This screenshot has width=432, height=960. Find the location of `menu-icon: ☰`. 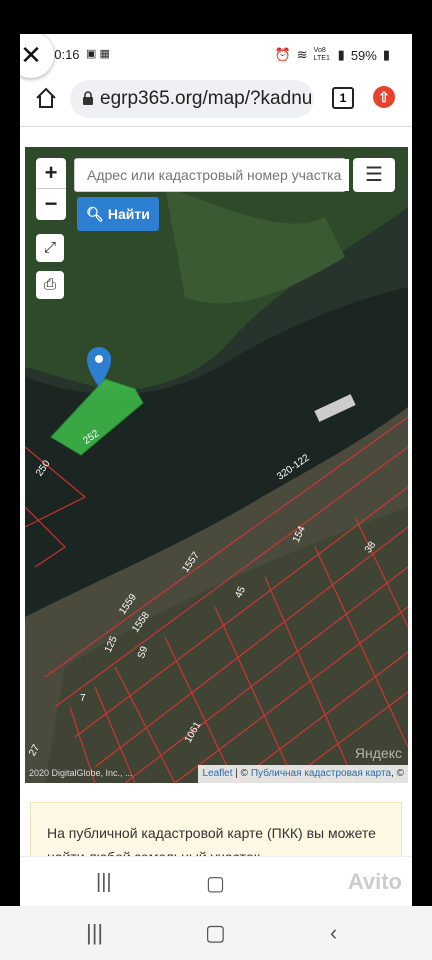

menu-icon: ☰ is located at coordinates (374, 175).